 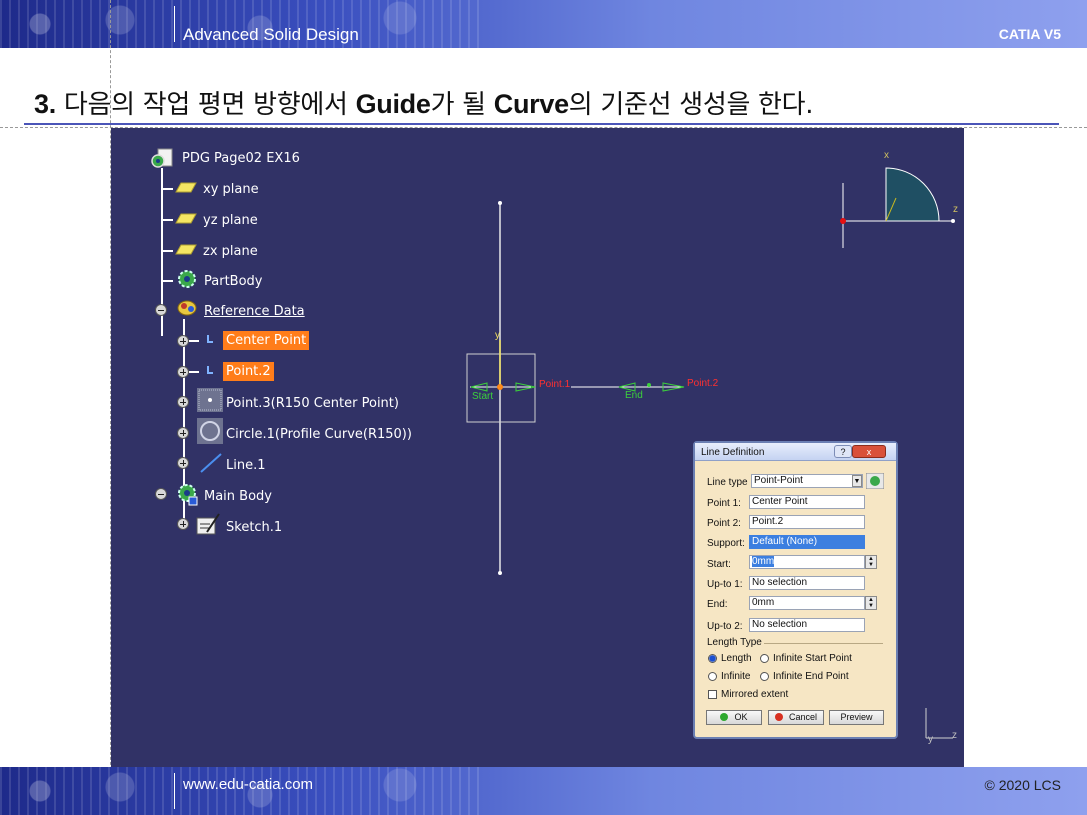 I want to click on mirrored-extent-checkbox, so click(x=712, y=694).